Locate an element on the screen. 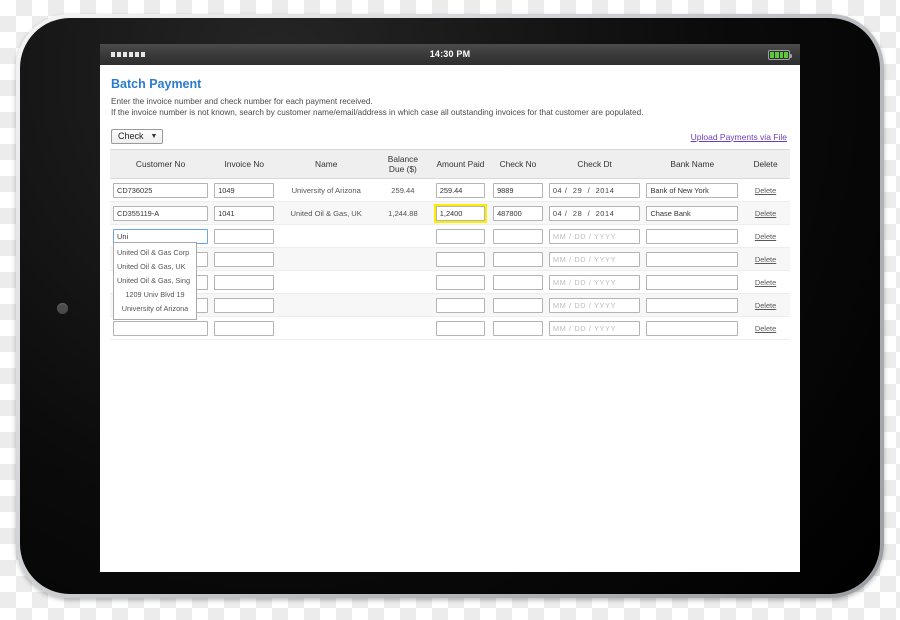 The width and height of the screenshot is (900, 620). status-bar: 14:30 PM is located at coordinates (450, 54).